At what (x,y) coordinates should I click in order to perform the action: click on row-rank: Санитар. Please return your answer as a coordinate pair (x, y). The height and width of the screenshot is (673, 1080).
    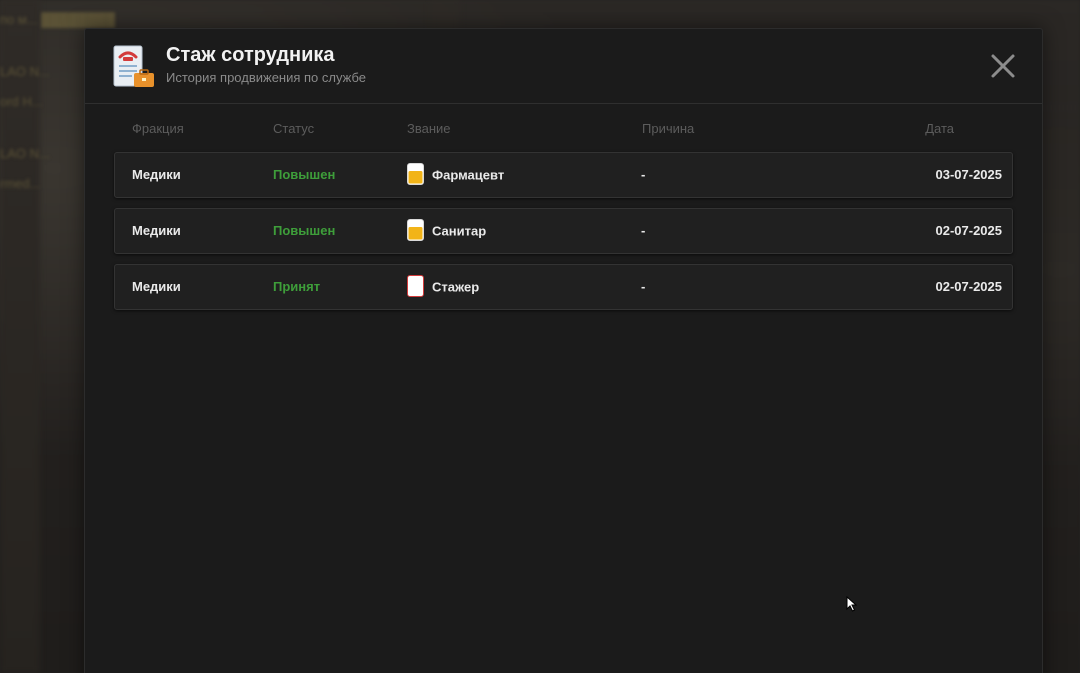
    Looking at the image, I should click on (446, 231).